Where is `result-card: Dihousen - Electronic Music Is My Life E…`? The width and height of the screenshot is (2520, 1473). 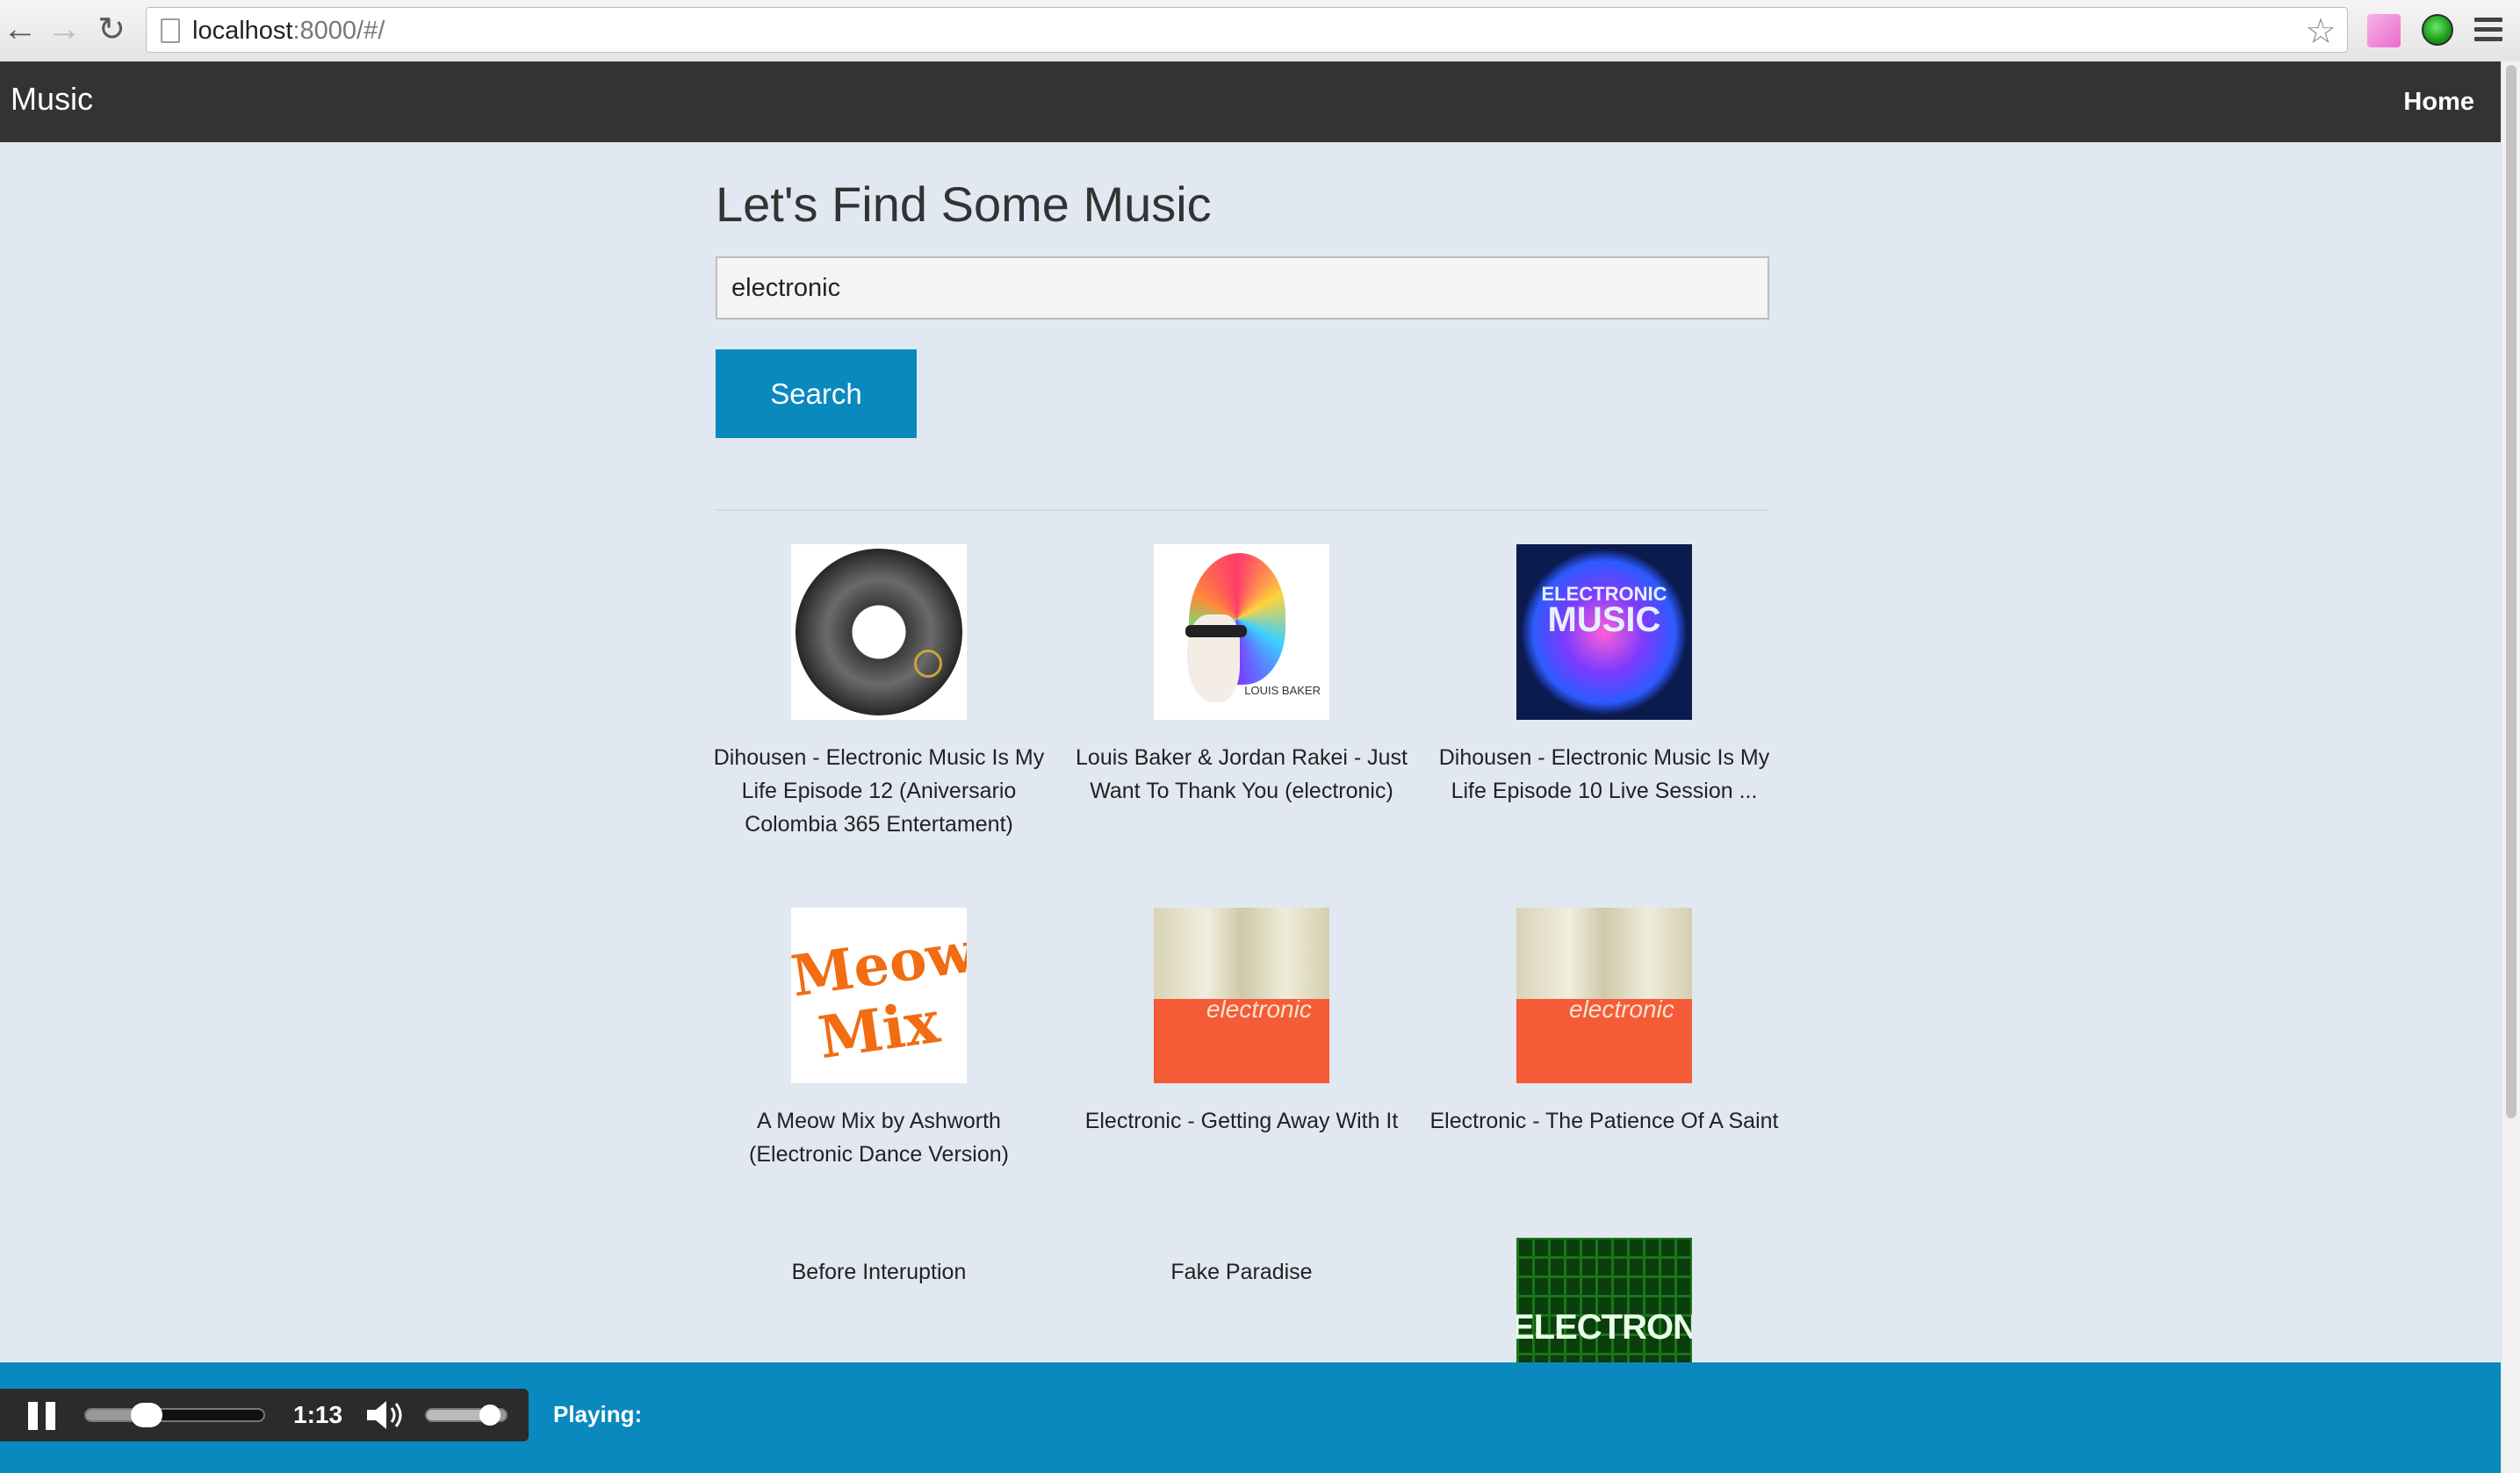
result-card: Dihousen - Electronic Music Is My Life E… is located at coordinates (879, 693).